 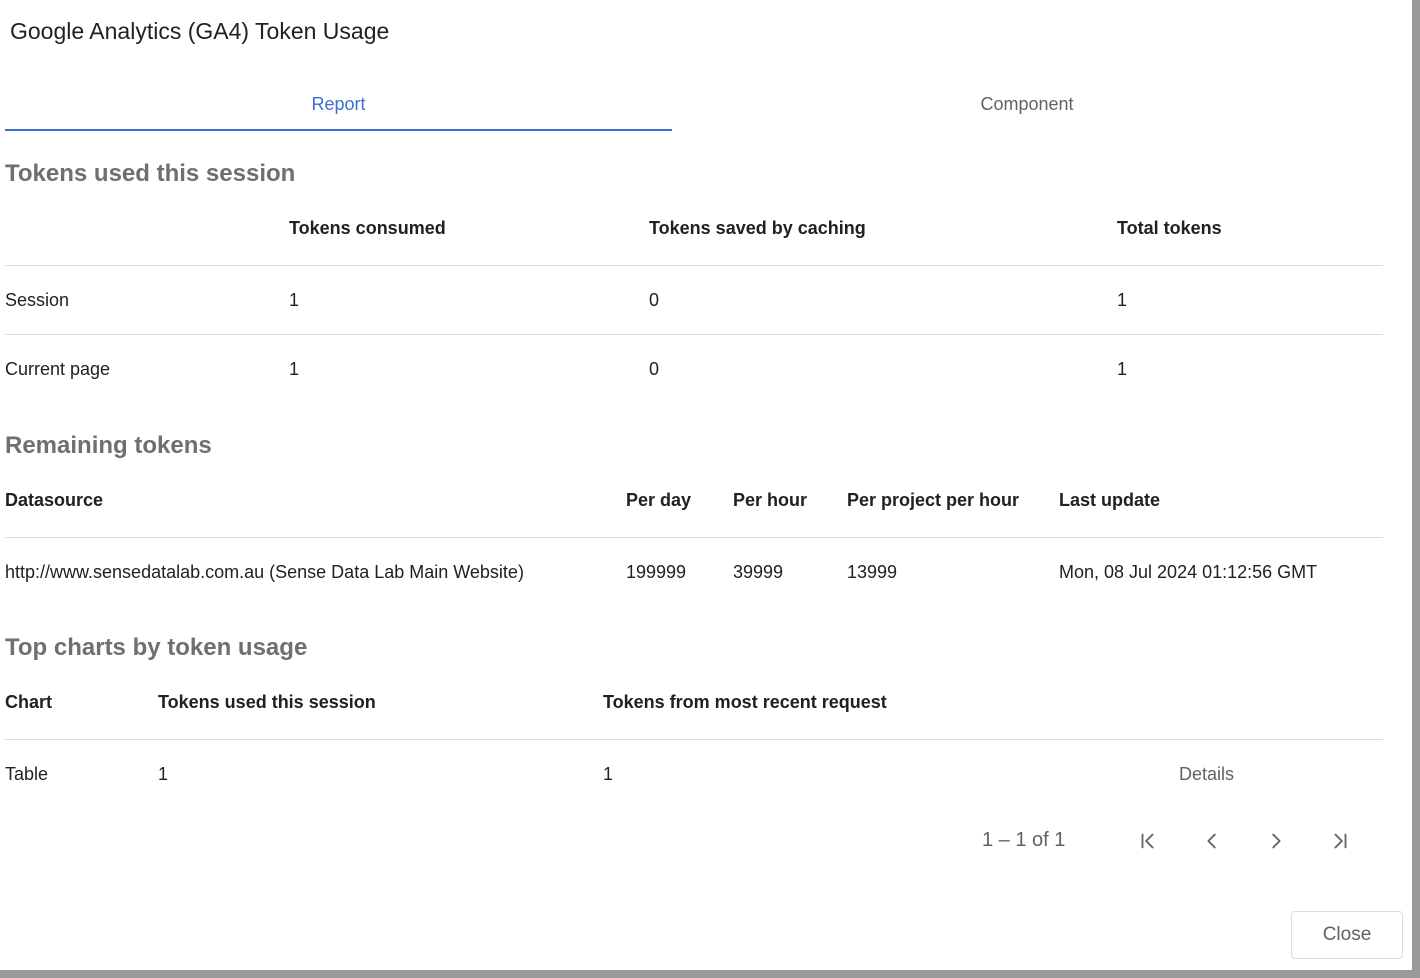 What do you see at coordinates (200, 31) in the screenshot?
I see `dialog-title: Google Analytics (GA4) Token Usage` at bounding box center [200, 31].